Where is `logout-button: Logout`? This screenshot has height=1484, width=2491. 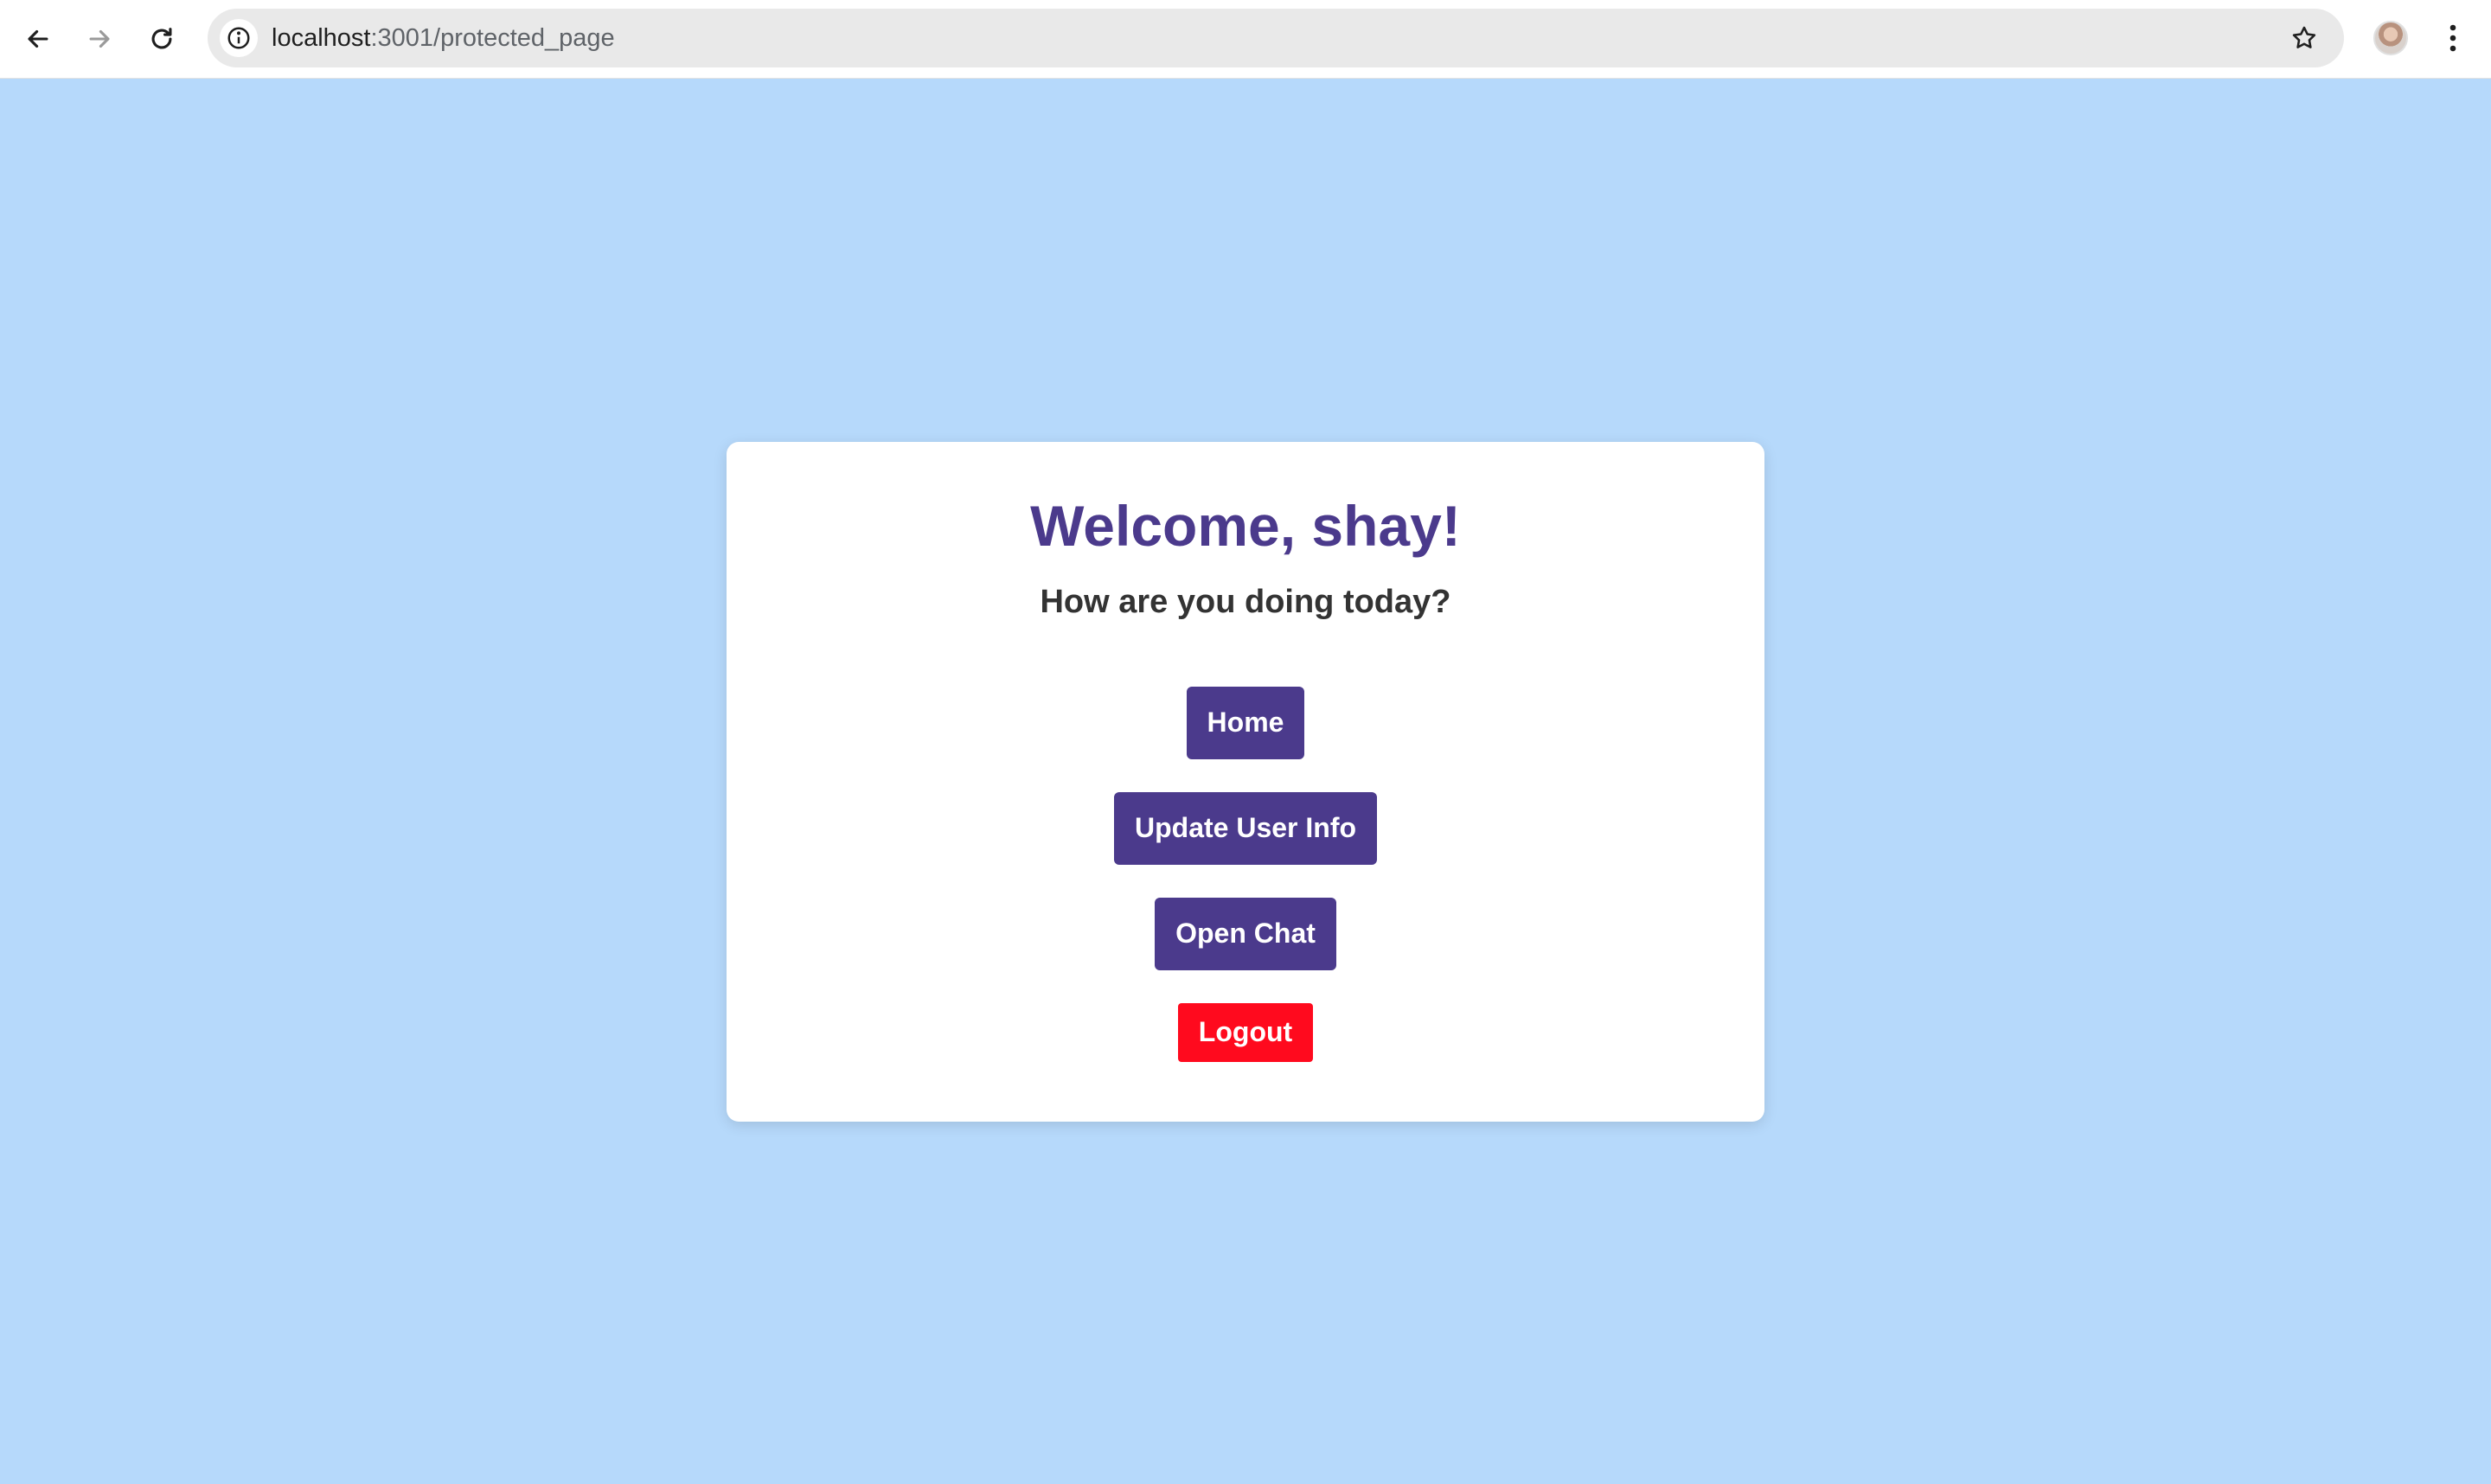
logout-button: Logout is located at coordinates (1246, 1032).